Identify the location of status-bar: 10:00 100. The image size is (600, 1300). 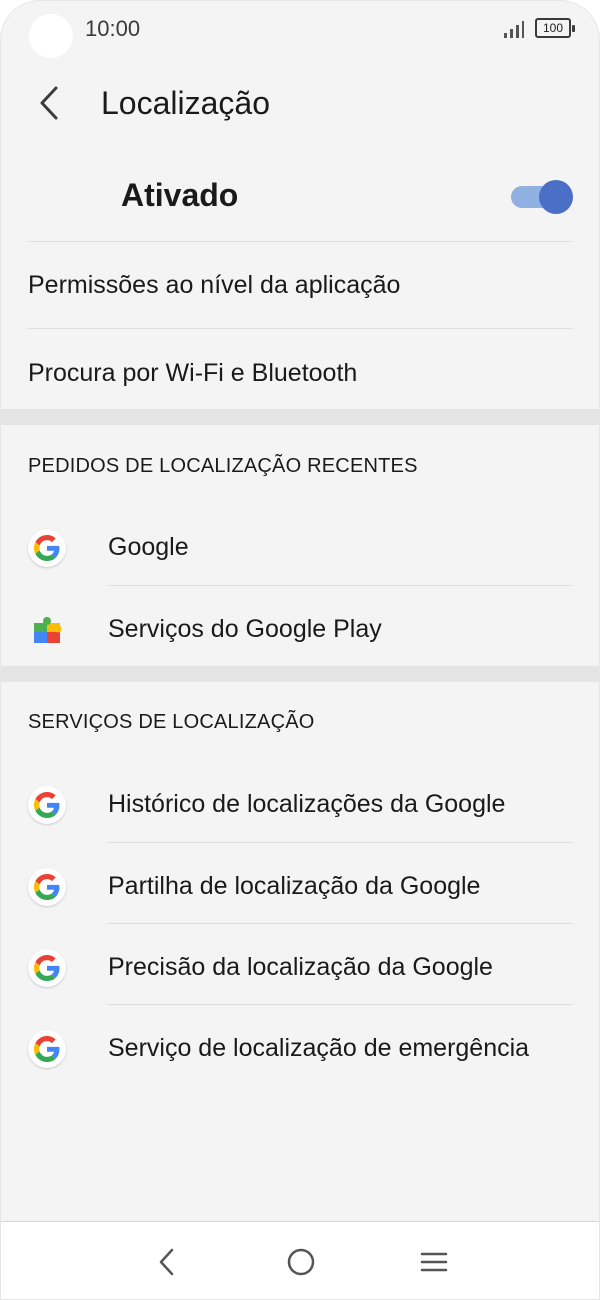
(300, 29).